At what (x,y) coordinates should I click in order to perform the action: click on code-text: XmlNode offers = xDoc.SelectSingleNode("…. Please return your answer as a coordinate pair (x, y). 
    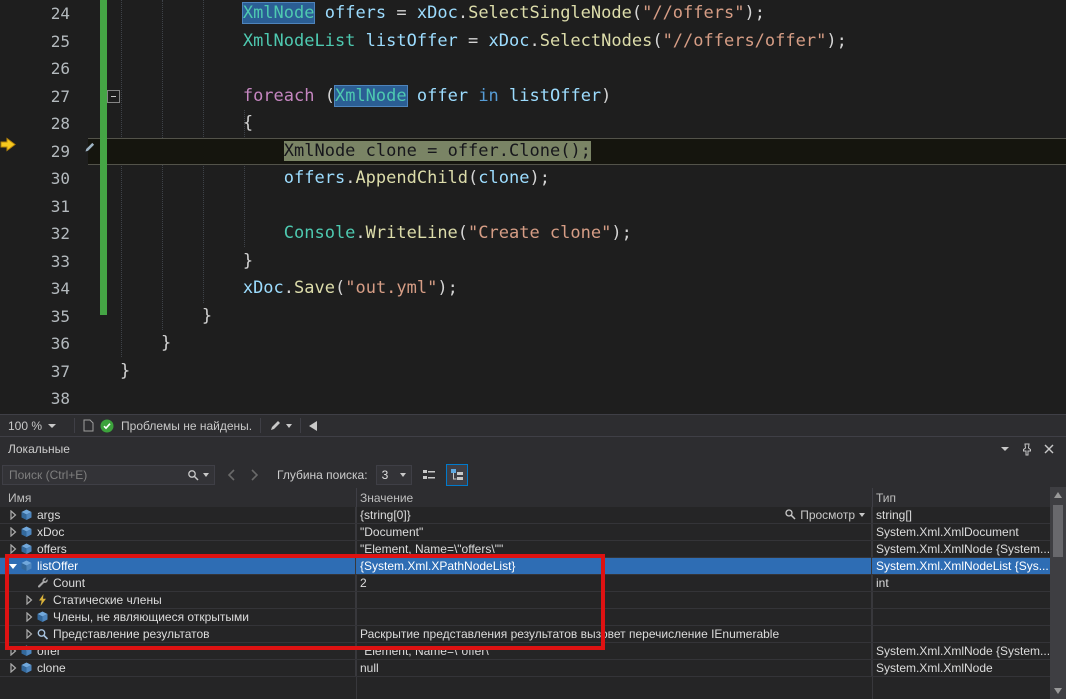
    Looking at the image, I should click on (577, 14).